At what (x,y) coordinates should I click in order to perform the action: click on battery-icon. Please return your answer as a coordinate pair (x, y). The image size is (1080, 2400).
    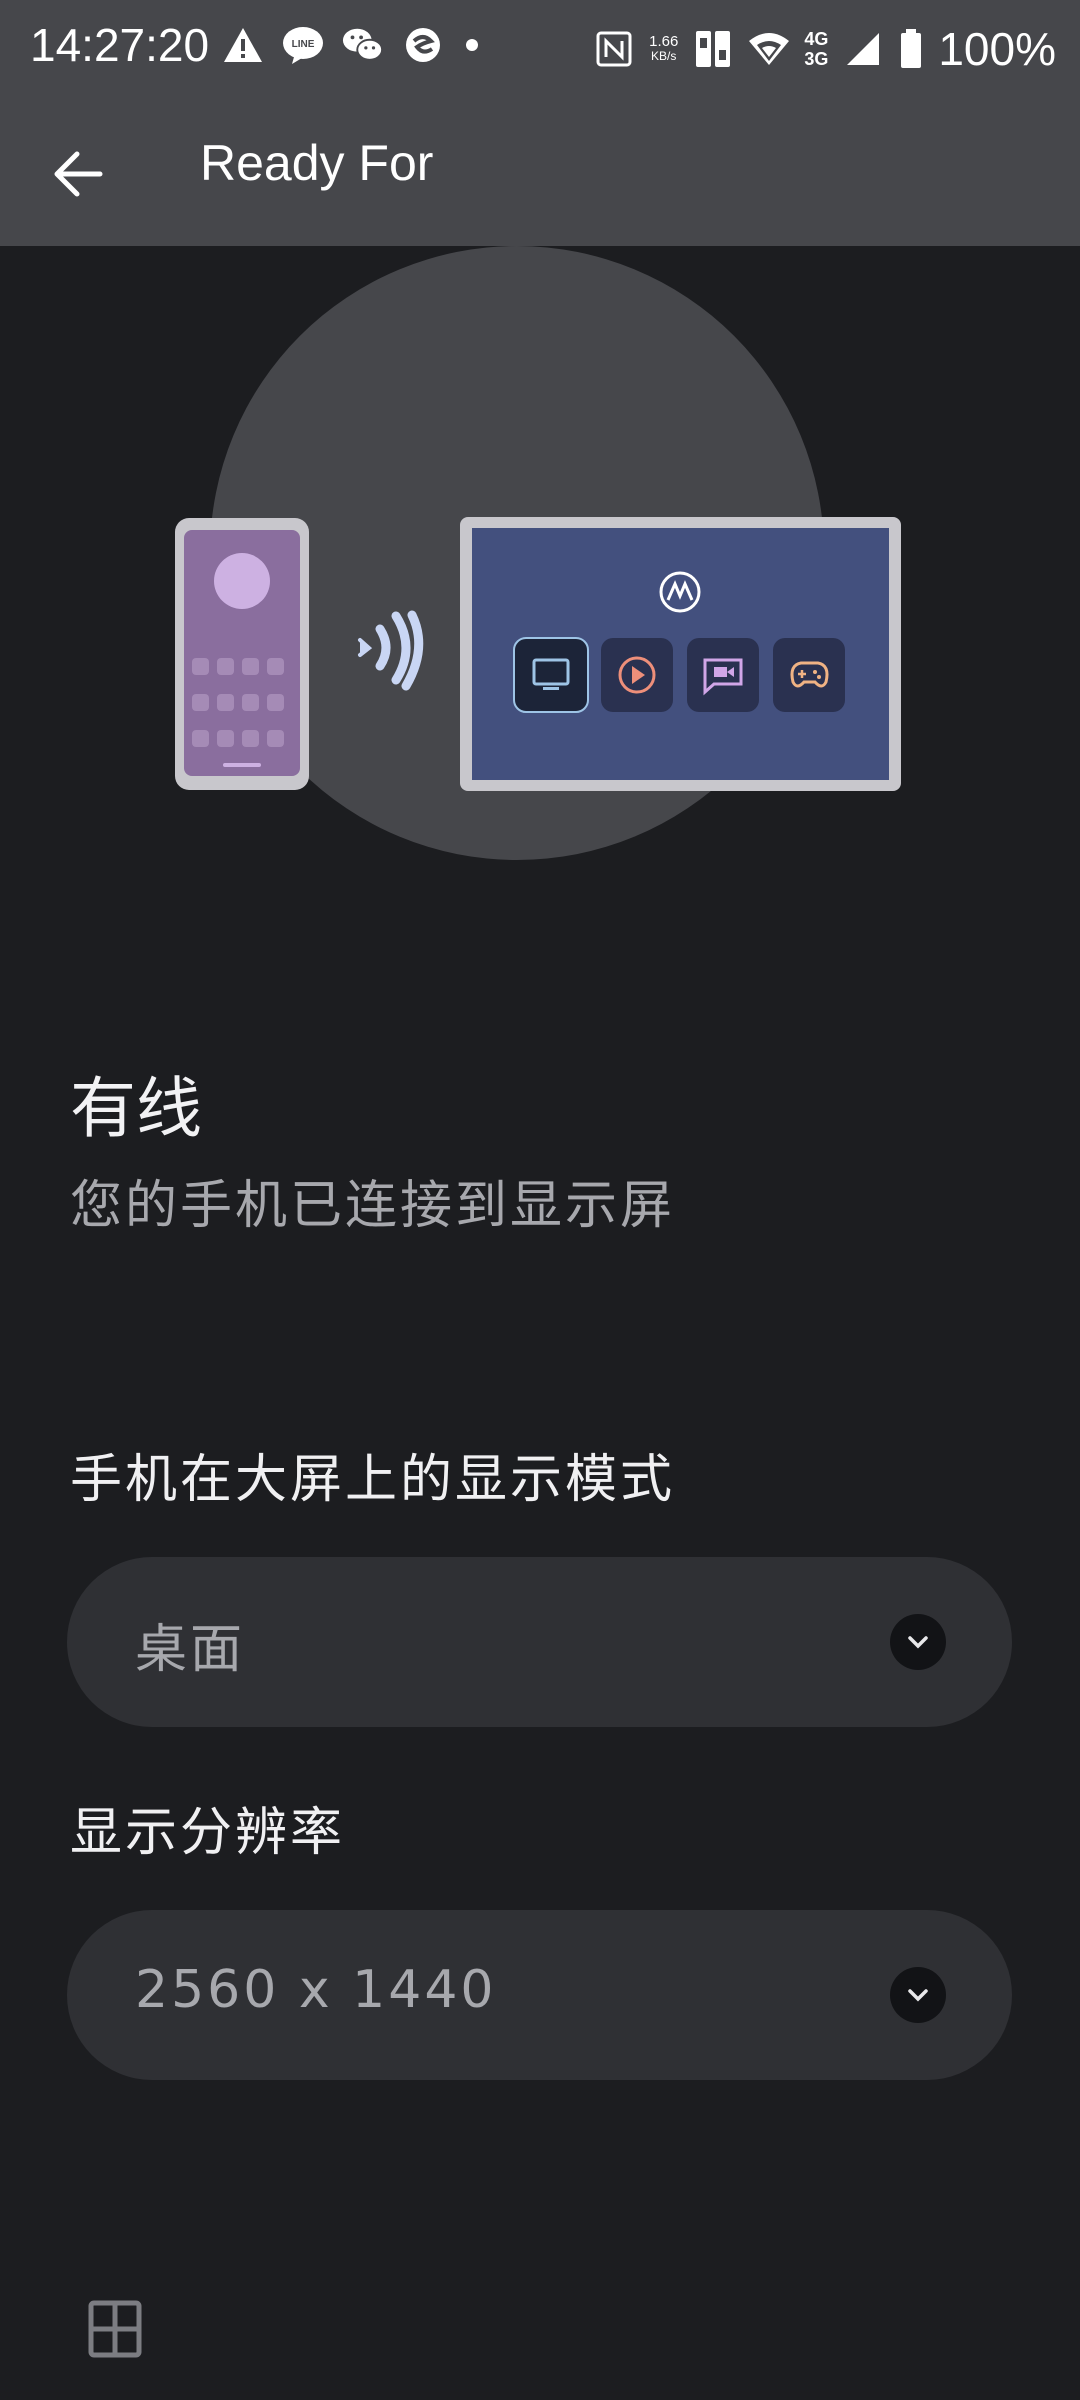
    Looking at the image, I should click on (911, 49).